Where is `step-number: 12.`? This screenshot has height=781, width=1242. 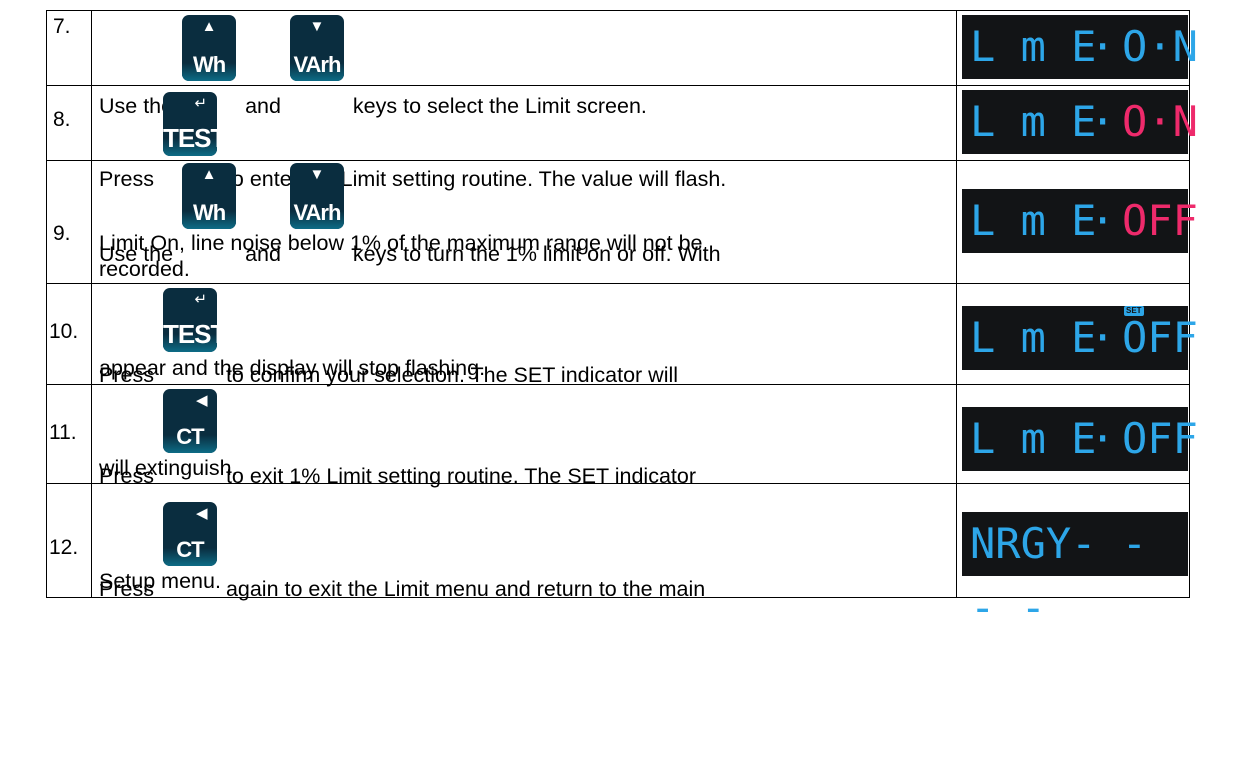 step-number: 12. is located at coordinates (64, 547).